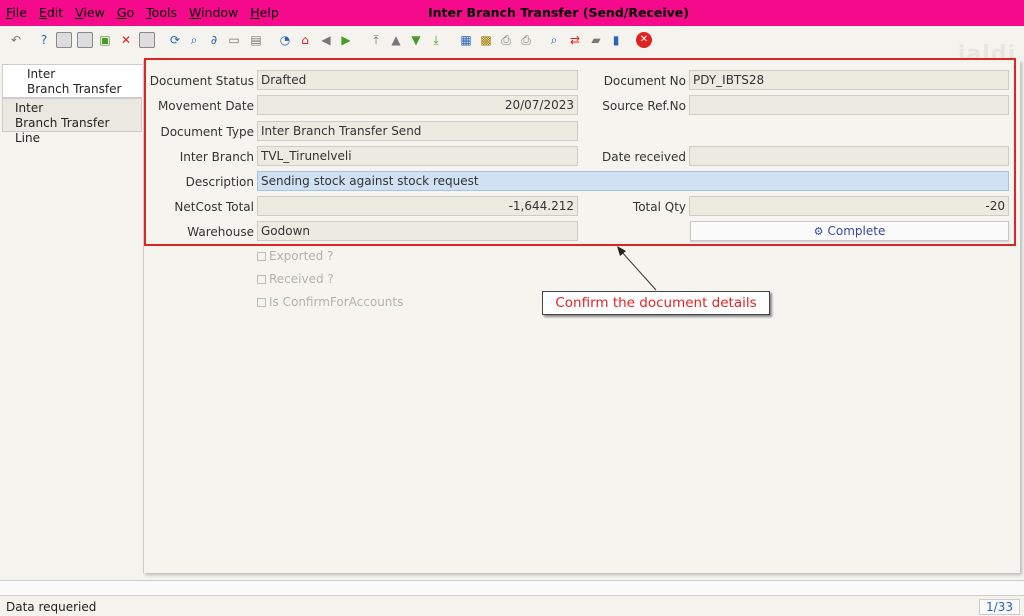 Image resolution: width=1024 pixels, height=616 pixels. I want to click on menu-go: Go, so click(125, 12).